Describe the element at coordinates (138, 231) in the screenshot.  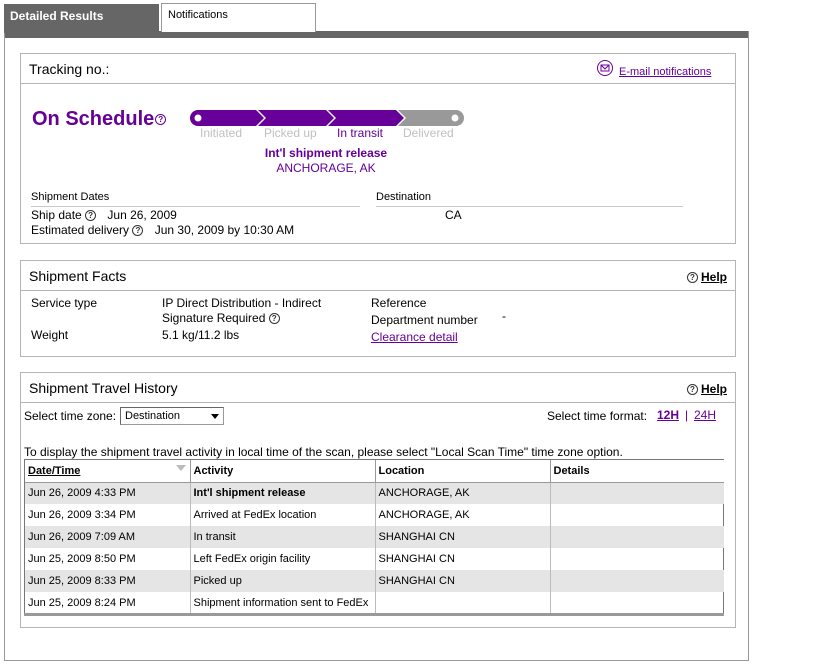
I see `estimated-delivery-help-icon: ?` at that location.